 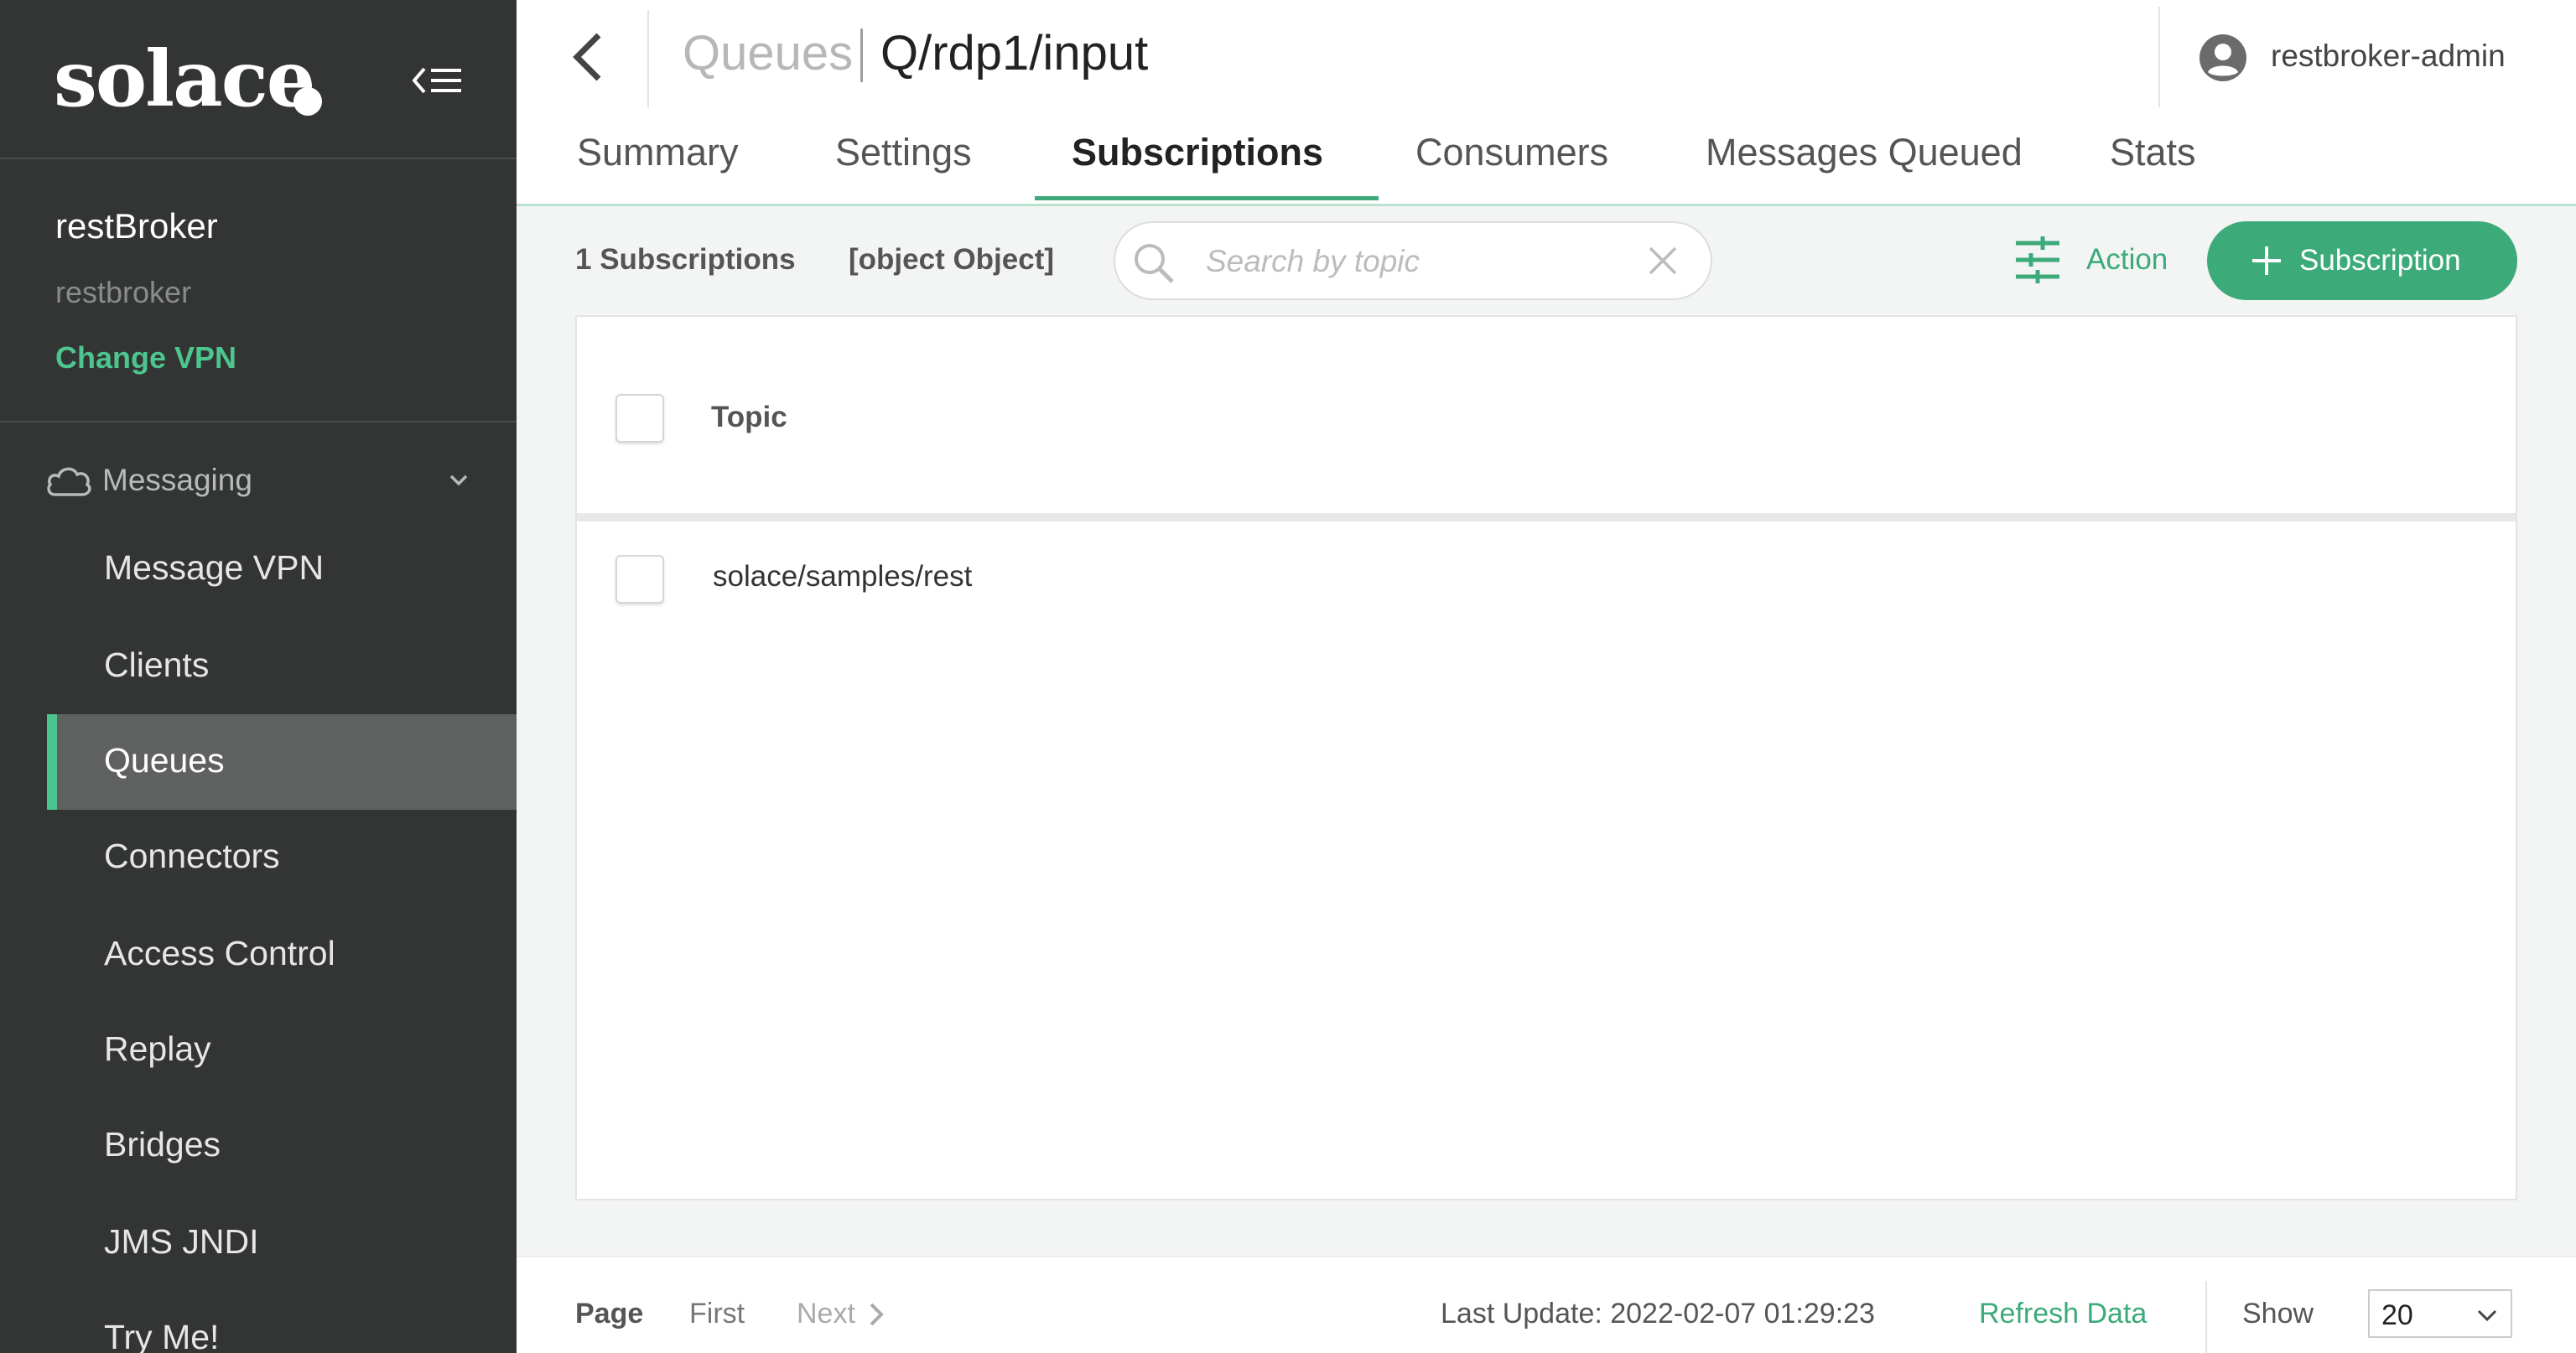 What do you see at coordinates (2440, 1313) in the screenshot?
I see `page-size-select: 20` at bounding box center [2440, 1313].